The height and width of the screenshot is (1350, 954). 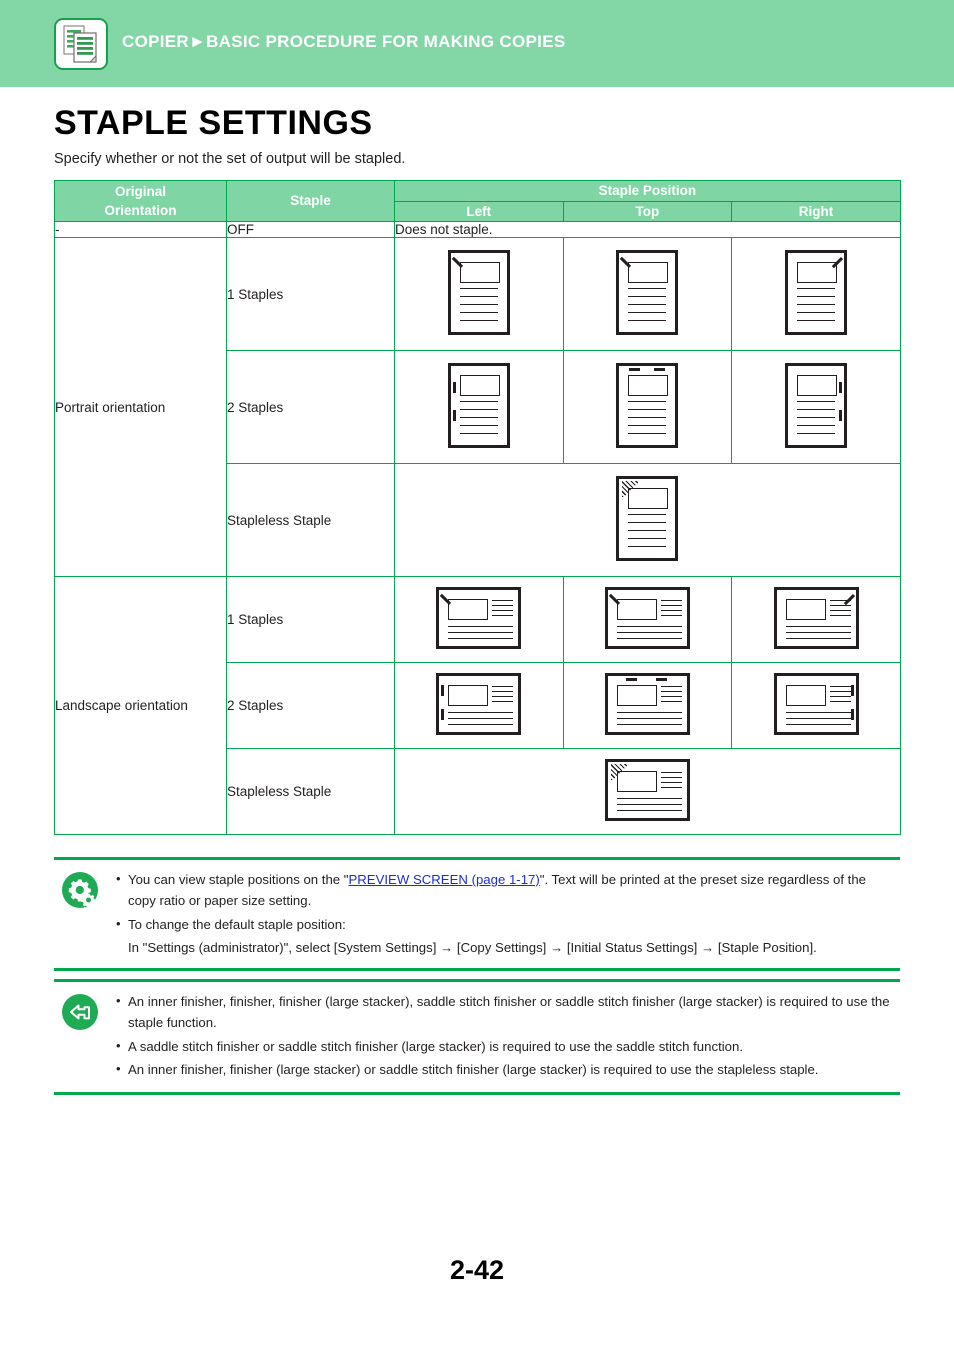 I want to click on illo-portrait-stapleless, so click(x=647, y=520).